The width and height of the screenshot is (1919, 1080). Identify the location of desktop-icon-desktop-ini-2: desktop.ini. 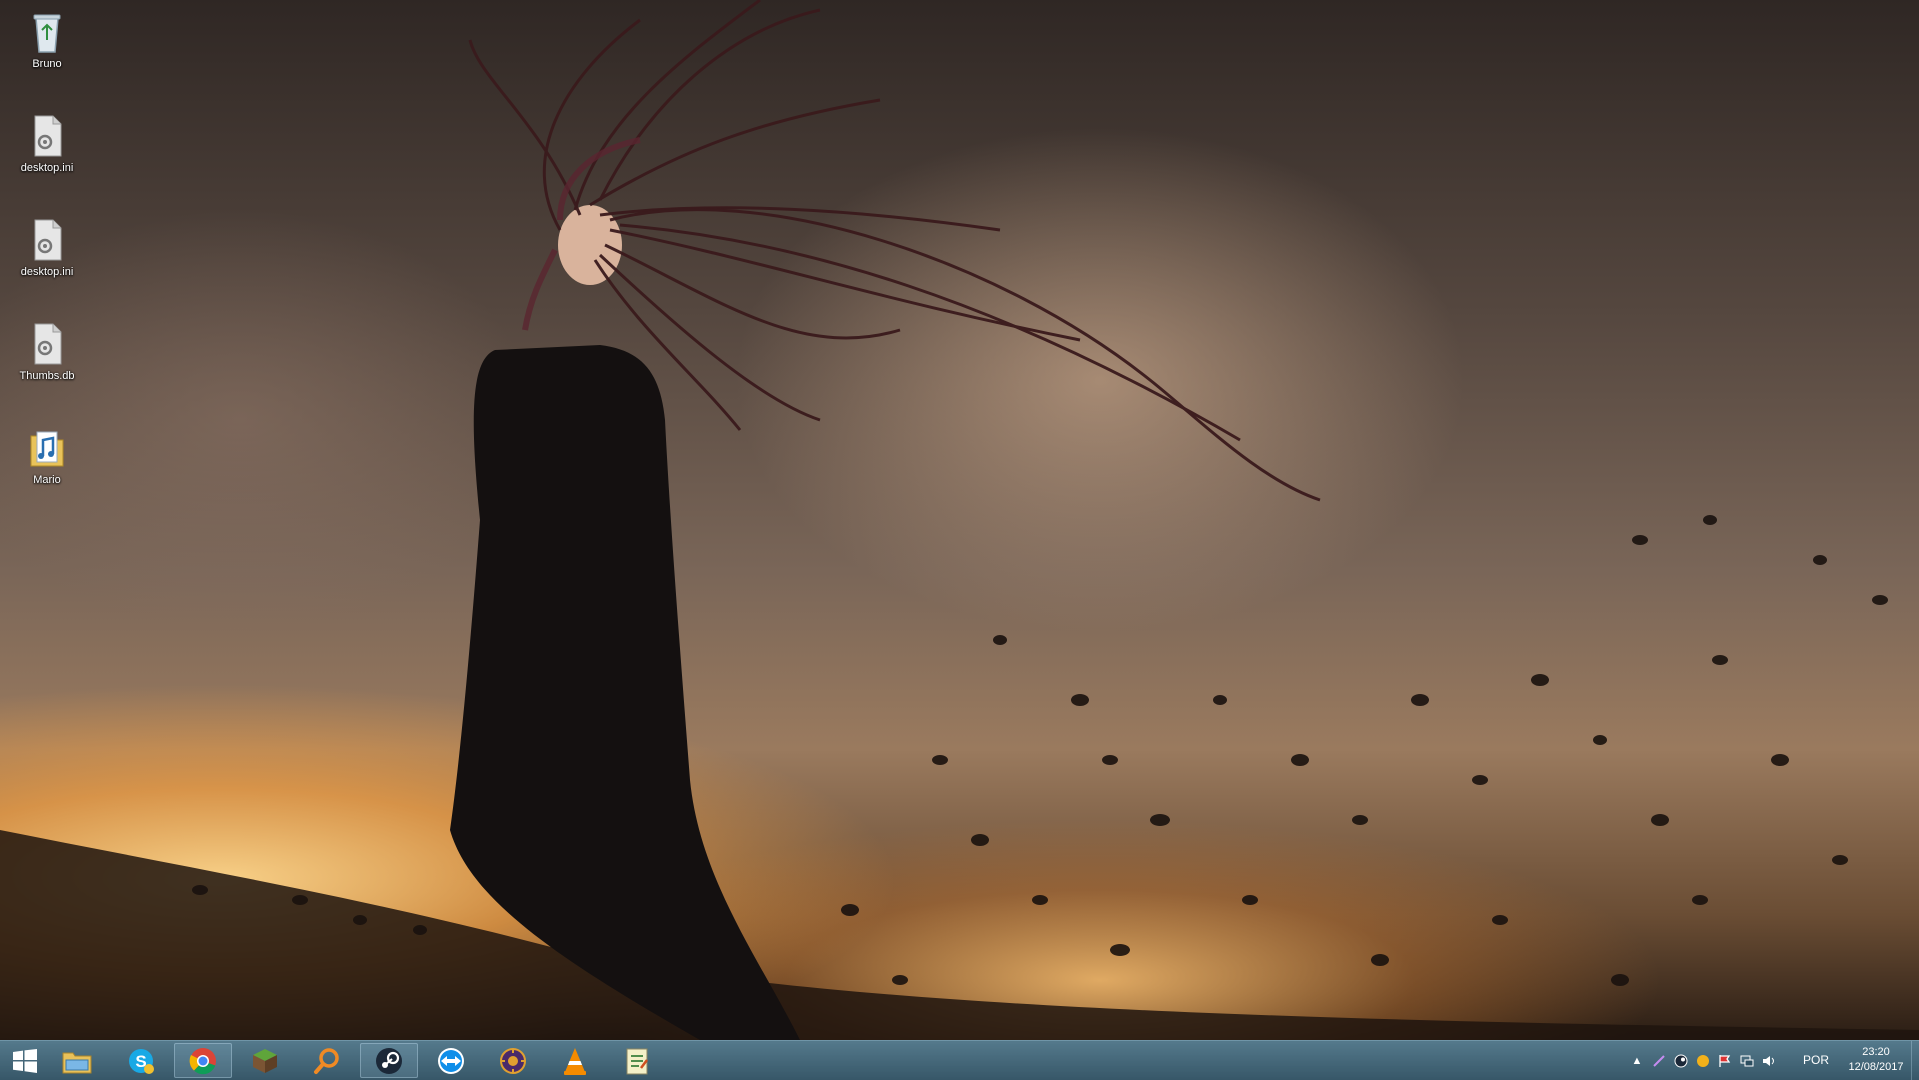
(47, 255).